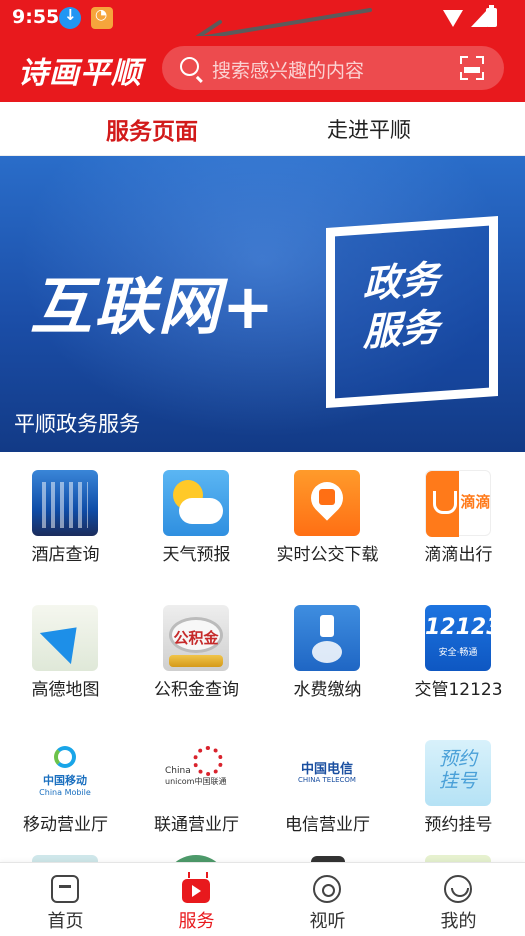  Describe the element at coordinates (472, 68) in the screenshot. I see `scan-icon` at that location.